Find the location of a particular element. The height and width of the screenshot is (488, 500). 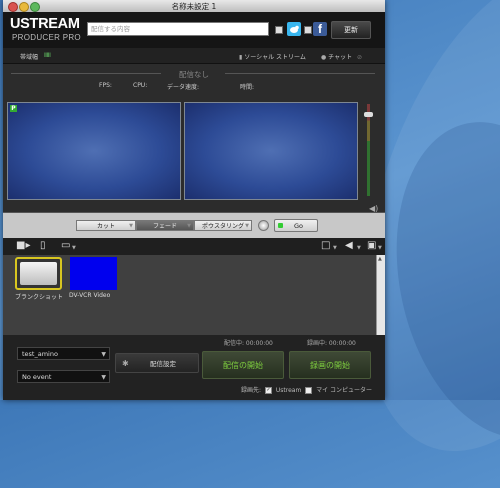

time-label: 時間: is located at coordinates (247, 87).